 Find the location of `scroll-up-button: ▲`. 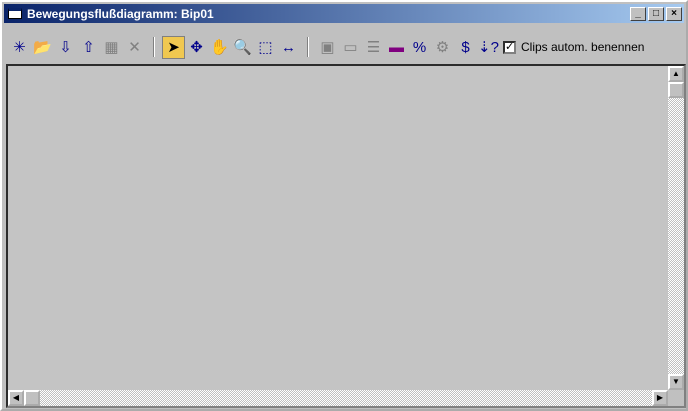

scroll-up-button: ▲ is located at coordinates (676, 74).